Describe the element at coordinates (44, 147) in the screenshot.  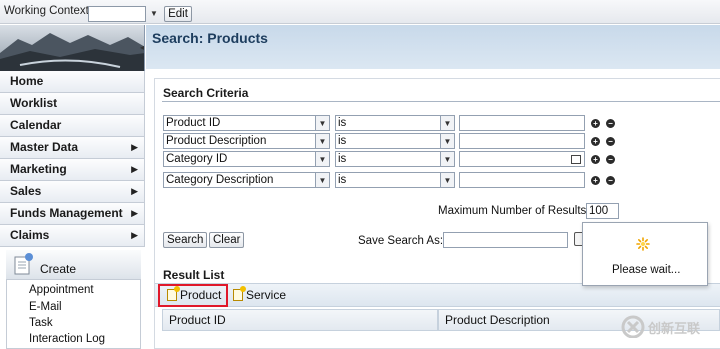
I see `nav-item-label: Master Data` at that location.